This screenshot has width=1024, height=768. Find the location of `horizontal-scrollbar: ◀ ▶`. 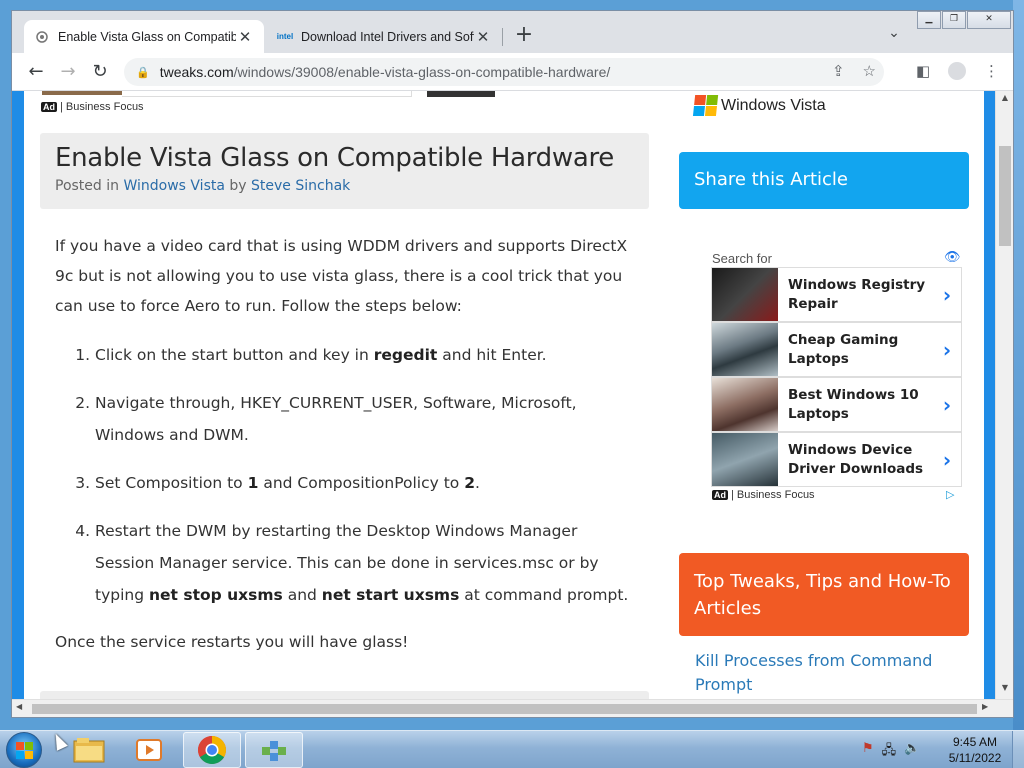

horizontal-scrollbar: ◀ ▶ is located at coordinates (512, 708).